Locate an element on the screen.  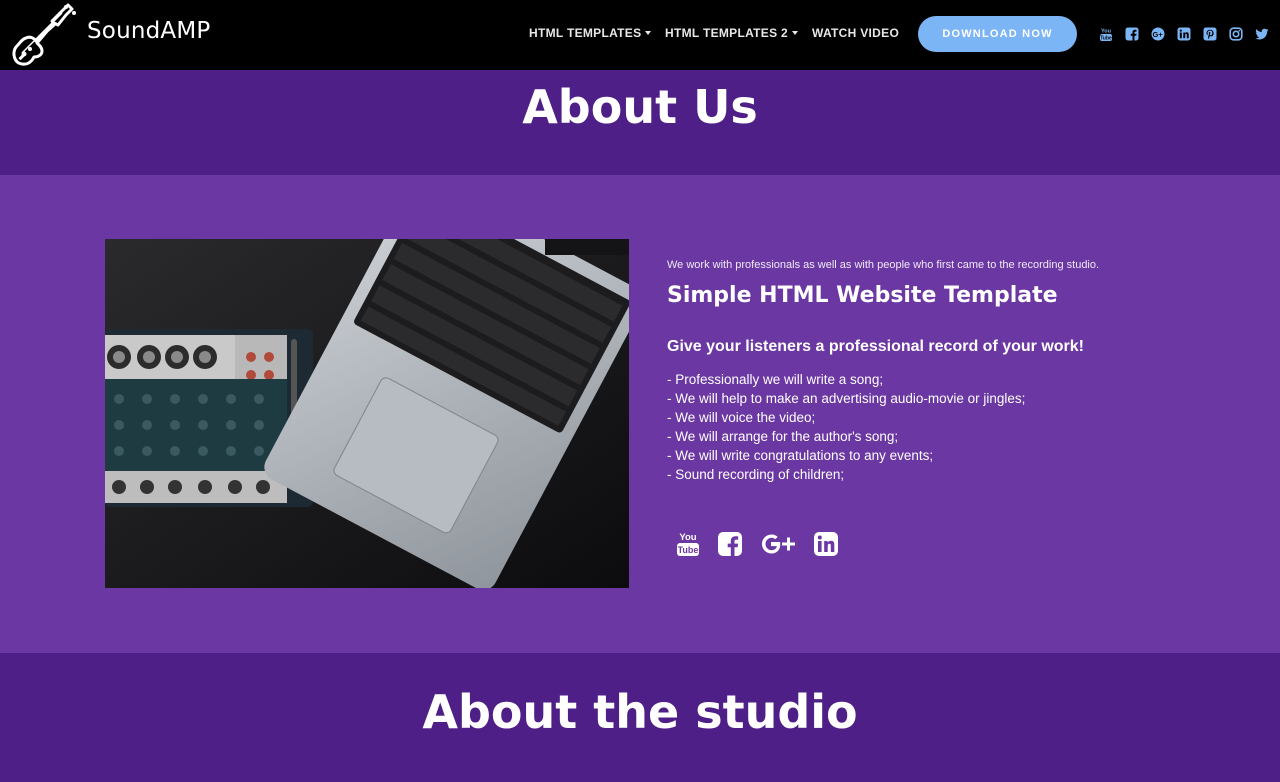
list-item: - Sound recording of children; is located at coordinates (756, 474).